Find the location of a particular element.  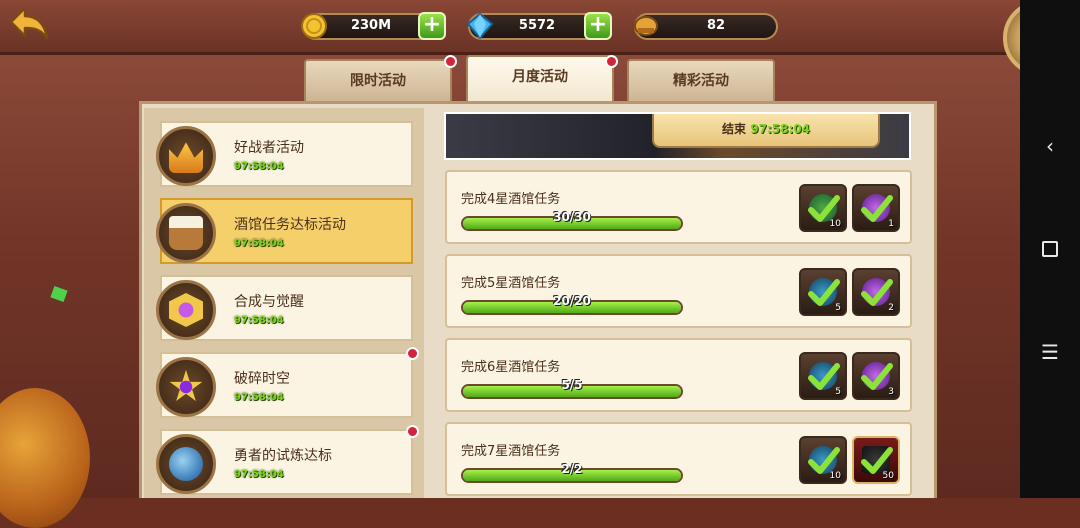

crown-icon is located at coordinates (186, 156).